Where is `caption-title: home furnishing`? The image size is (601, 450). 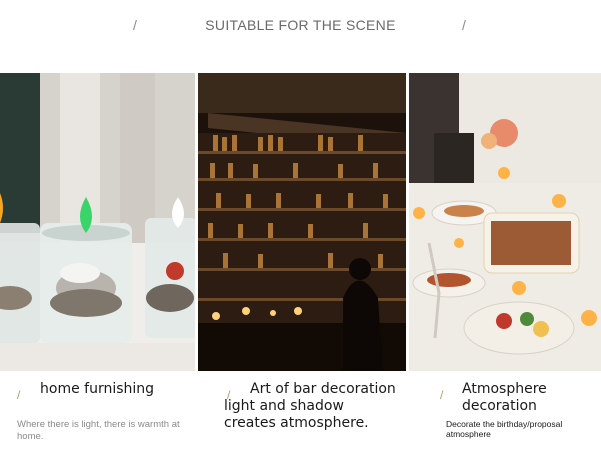 caption-title: home furnishing is located at coordinates (97, 389).